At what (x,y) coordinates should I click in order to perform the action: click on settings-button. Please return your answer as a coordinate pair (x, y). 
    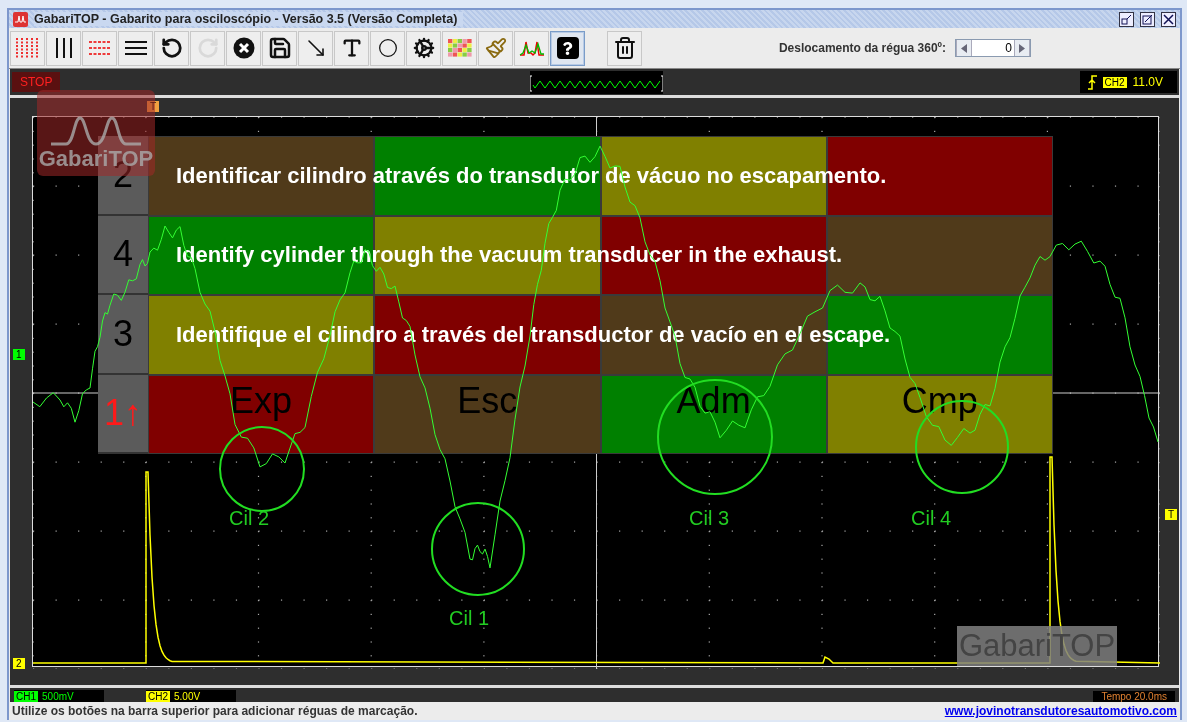
    Looking at the image, I should click on (423, 48).